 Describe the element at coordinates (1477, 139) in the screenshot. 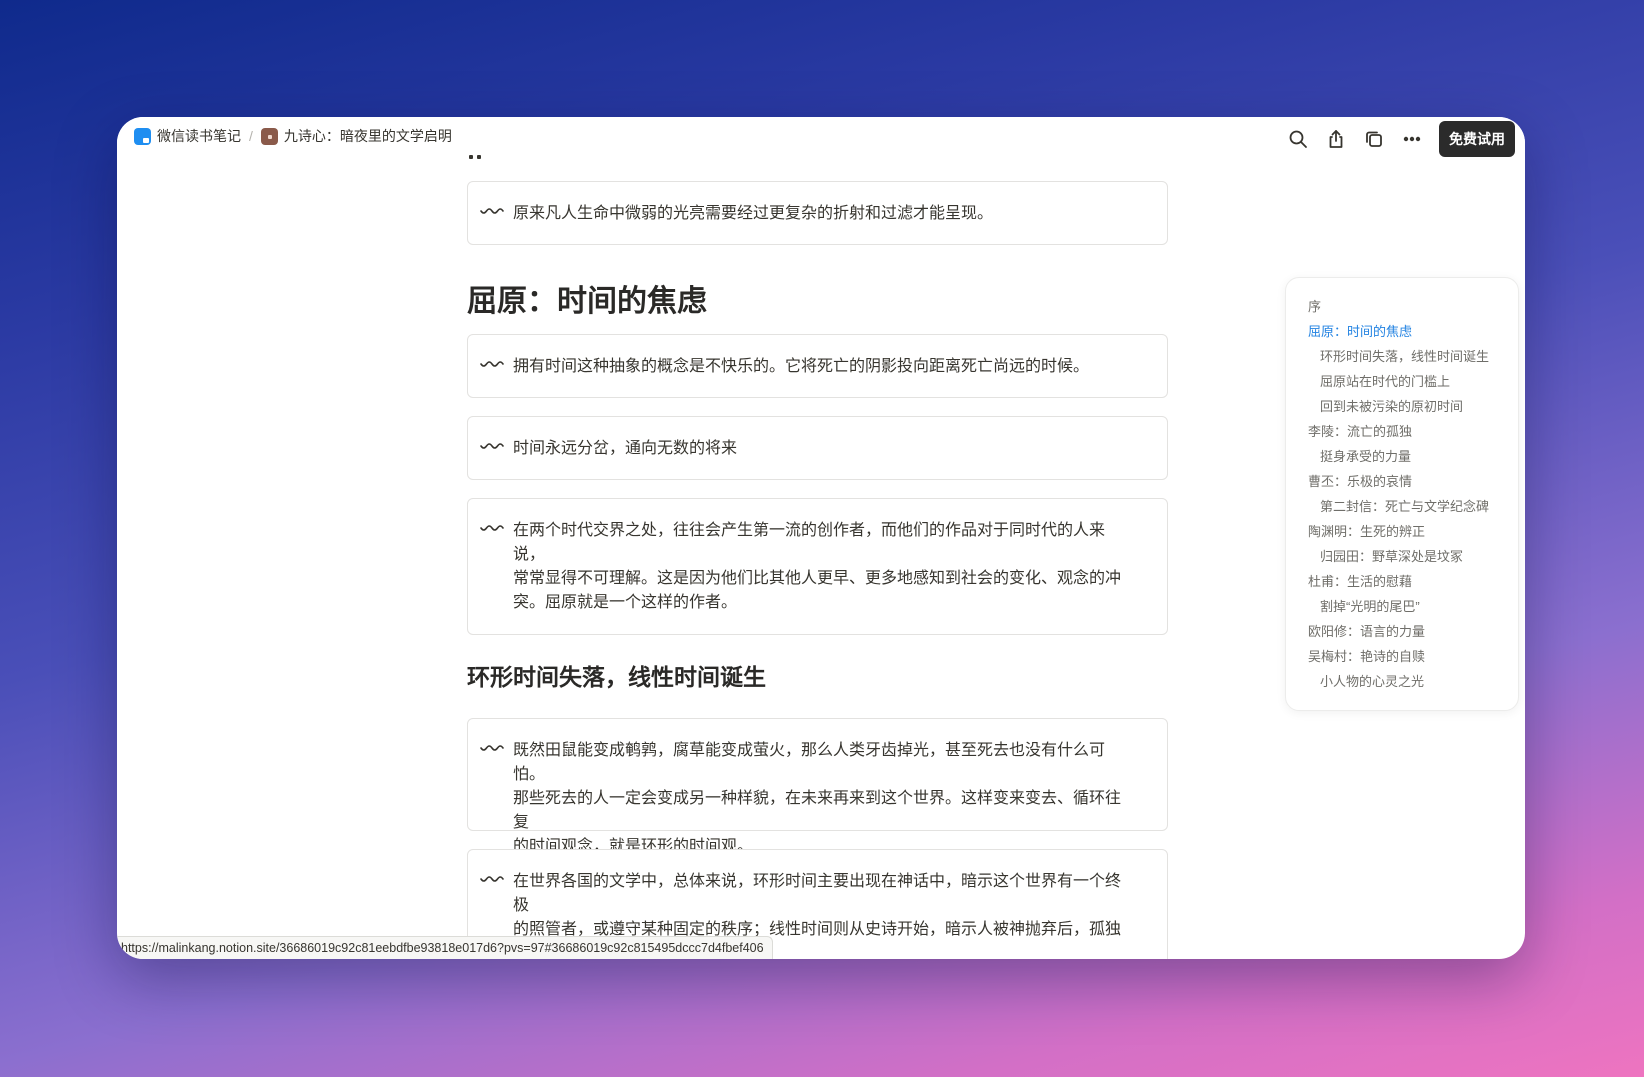

I see `free-trial-button: 免费试用` at that location.